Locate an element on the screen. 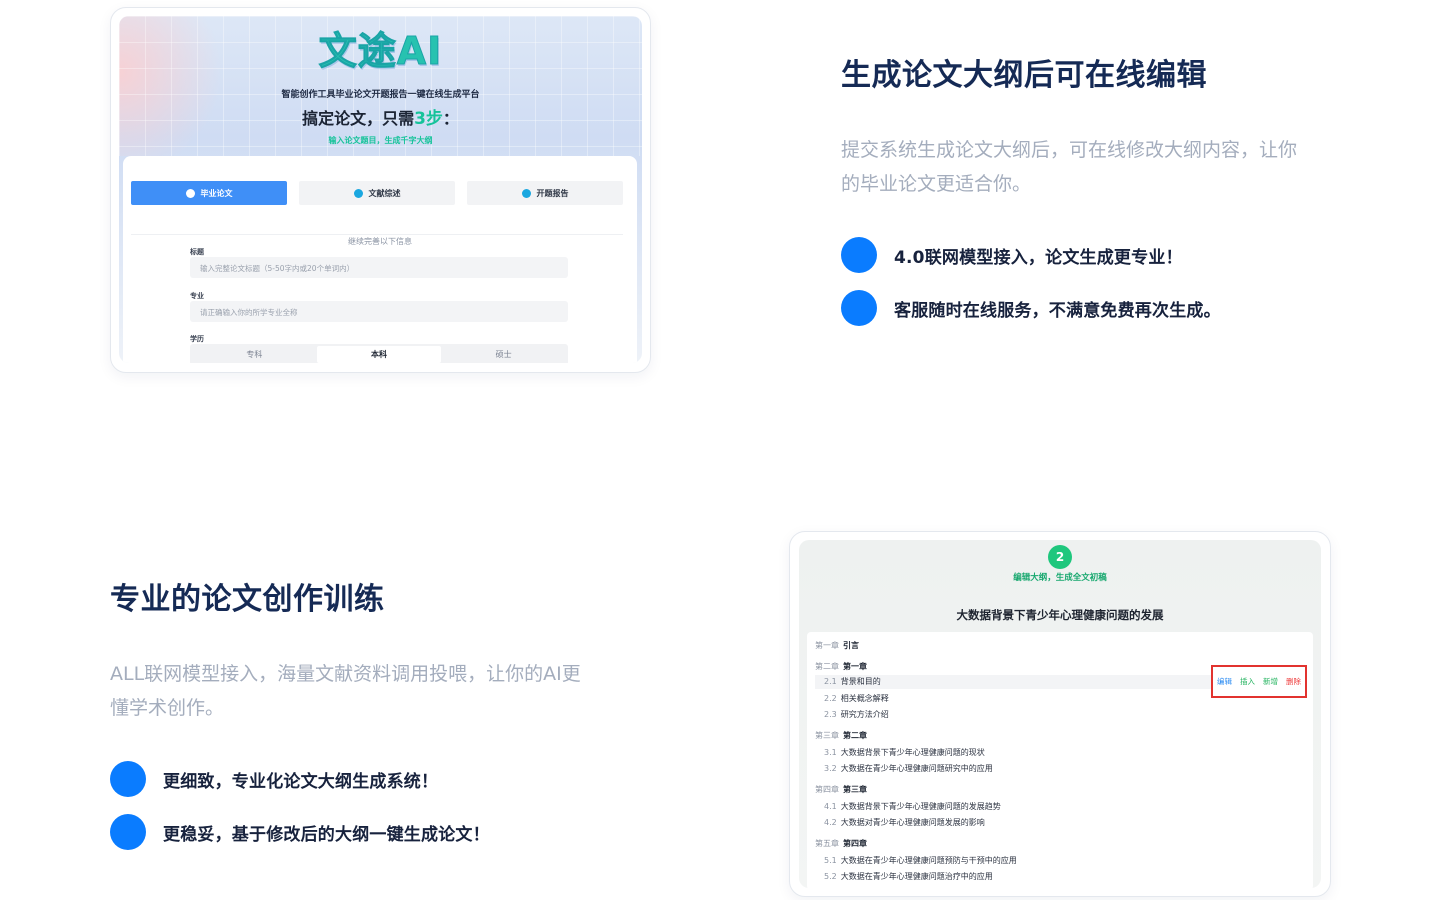  outline-row: 2.3 研究方法介绍 is located at coordinates (856, 714).